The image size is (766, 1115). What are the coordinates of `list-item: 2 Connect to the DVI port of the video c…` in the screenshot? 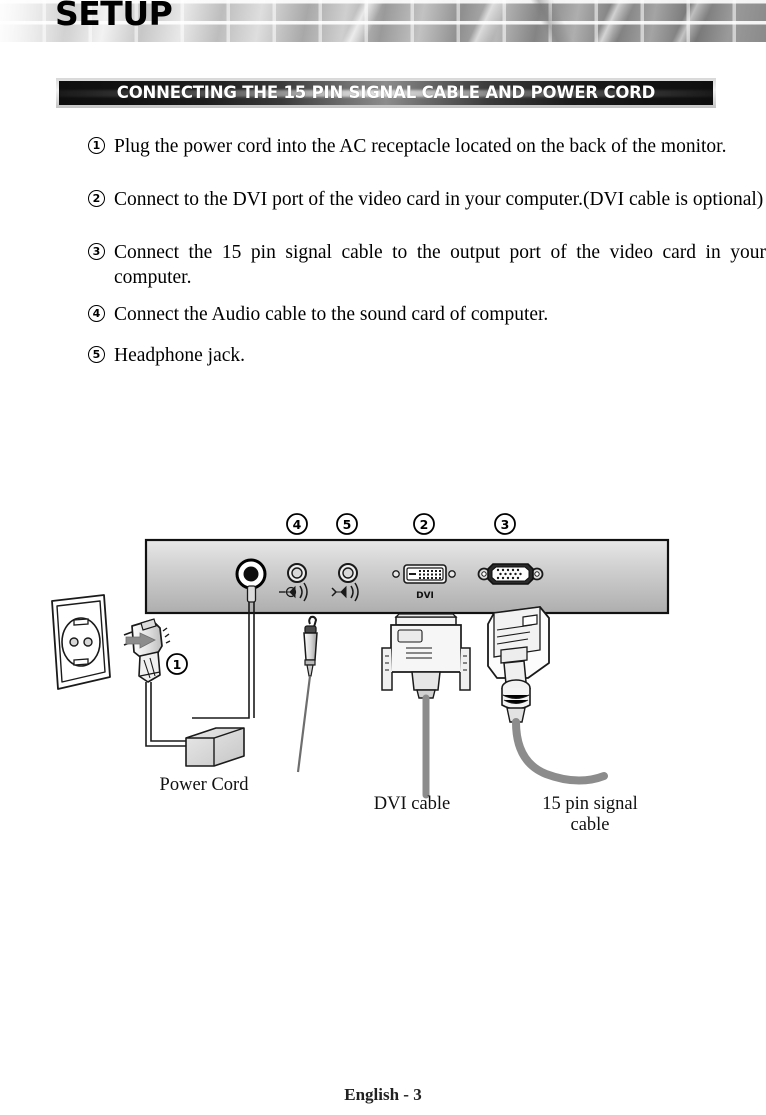 It's located at (427, 199).